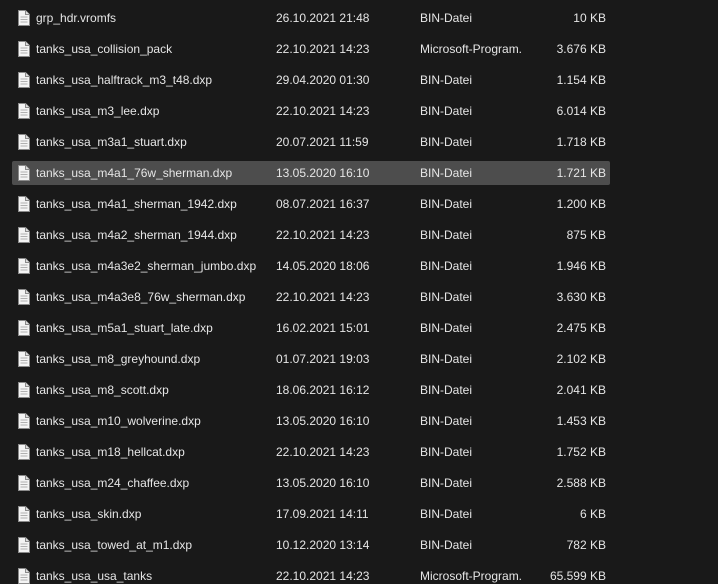  Describe the element at coordinates (586, 235) in the screenshot. I see `file-size: 875 KB` at that location.